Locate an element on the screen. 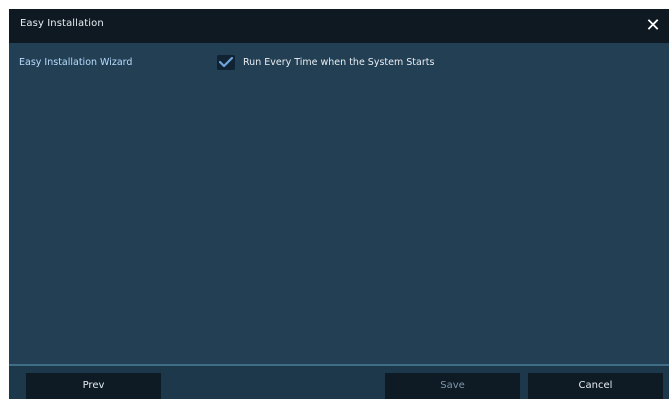  save-button: Save is located at coordinates (452, 386).